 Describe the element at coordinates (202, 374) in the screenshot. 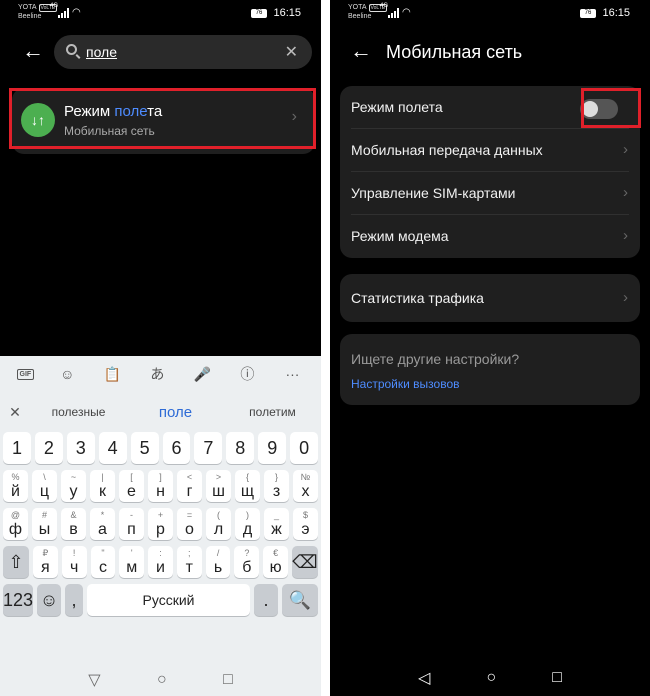

I see `microphone-icon: 🎤` at that location.